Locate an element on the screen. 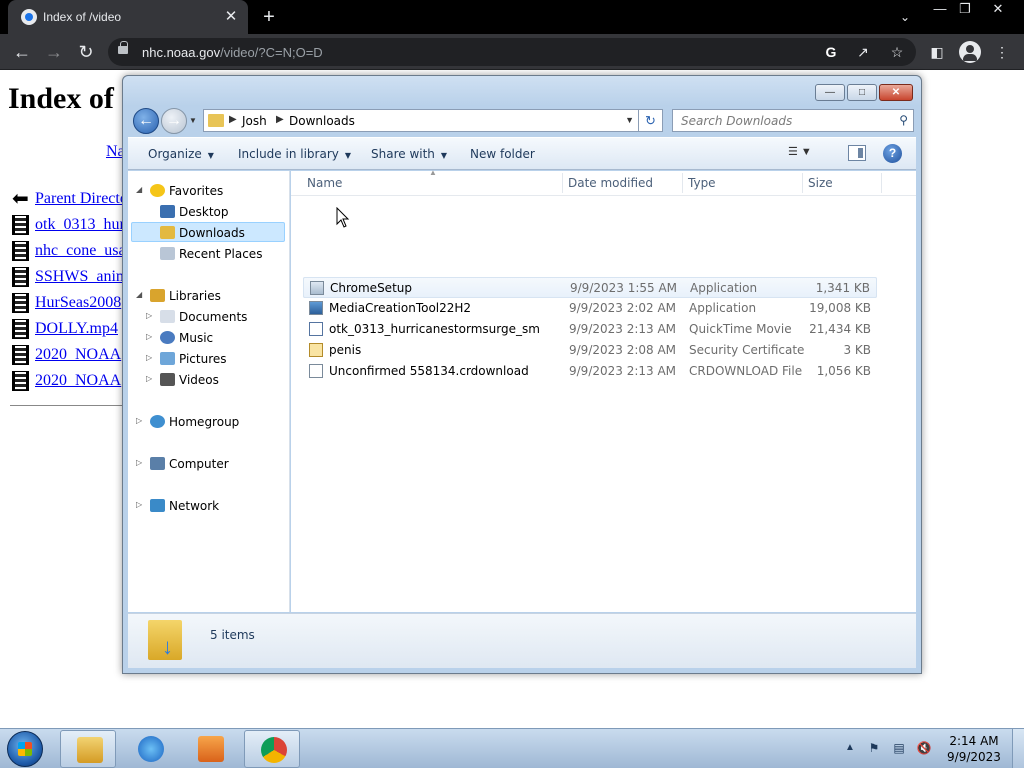 This screenshot has width=1024, height=768. help-icon: ? is located at coordinates (892, 153).